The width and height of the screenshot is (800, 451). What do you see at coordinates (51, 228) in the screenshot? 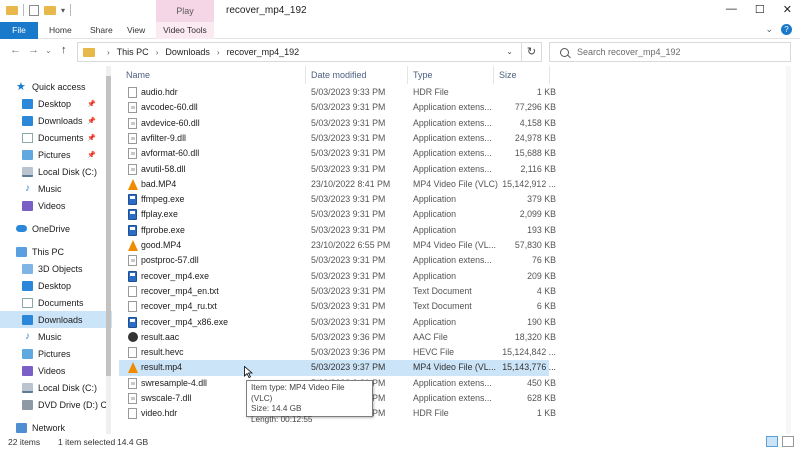
I see `nav-item-label: OneDrive` at bounding box center [51, 228].